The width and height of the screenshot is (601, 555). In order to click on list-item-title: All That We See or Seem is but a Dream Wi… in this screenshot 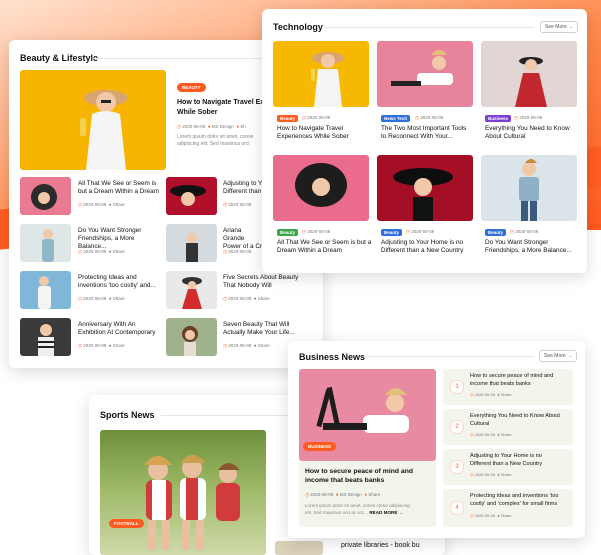, I will do `click(120, 188)`.